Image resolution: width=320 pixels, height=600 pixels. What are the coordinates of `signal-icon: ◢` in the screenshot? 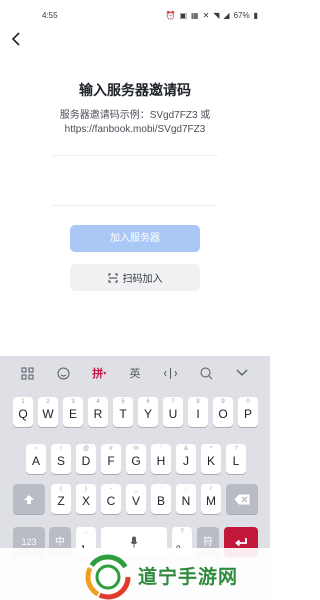 It's located at (226, 15).